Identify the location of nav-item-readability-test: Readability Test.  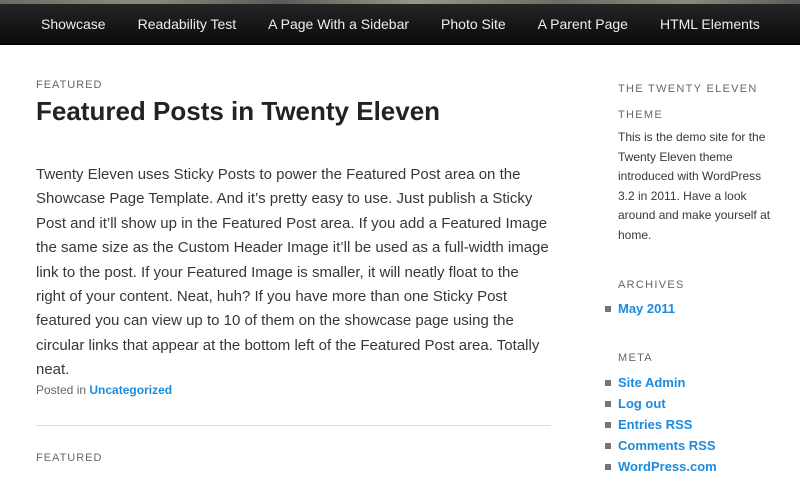
(187, 24).